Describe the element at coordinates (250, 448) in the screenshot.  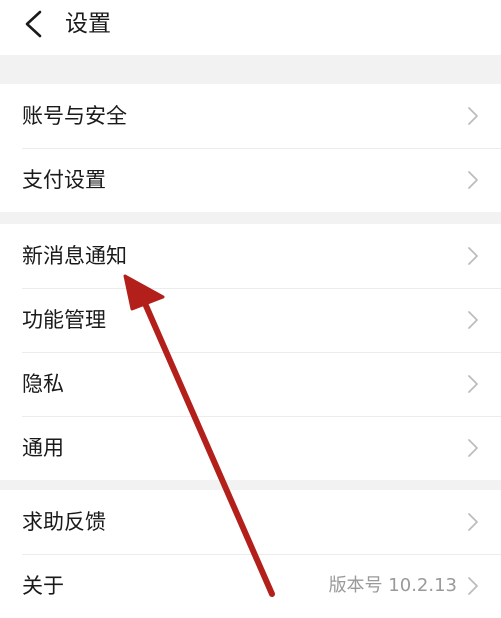
I see `settings-row-general: 通用` at that location.